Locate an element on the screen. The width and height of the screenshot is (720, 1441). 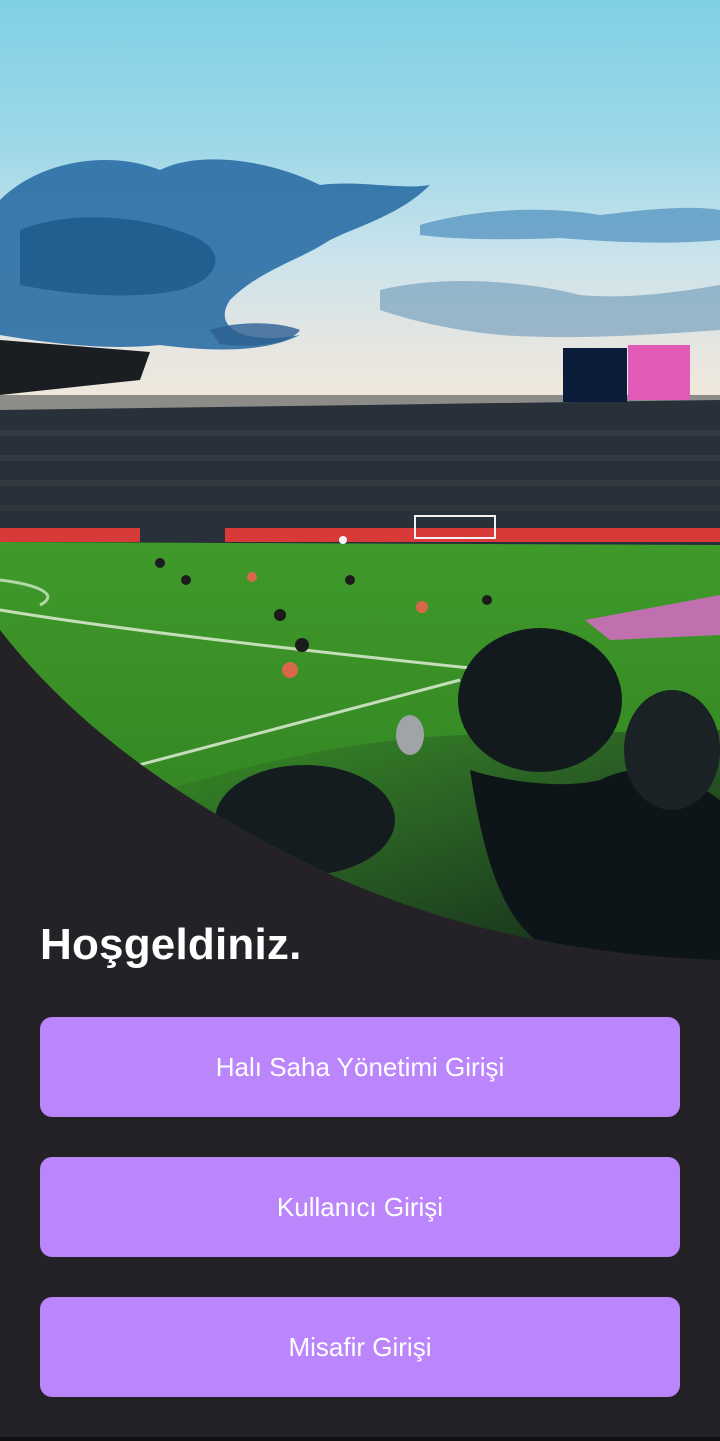
guest-login-button: Misafir Girişi is located at coordinates (360, 1347).